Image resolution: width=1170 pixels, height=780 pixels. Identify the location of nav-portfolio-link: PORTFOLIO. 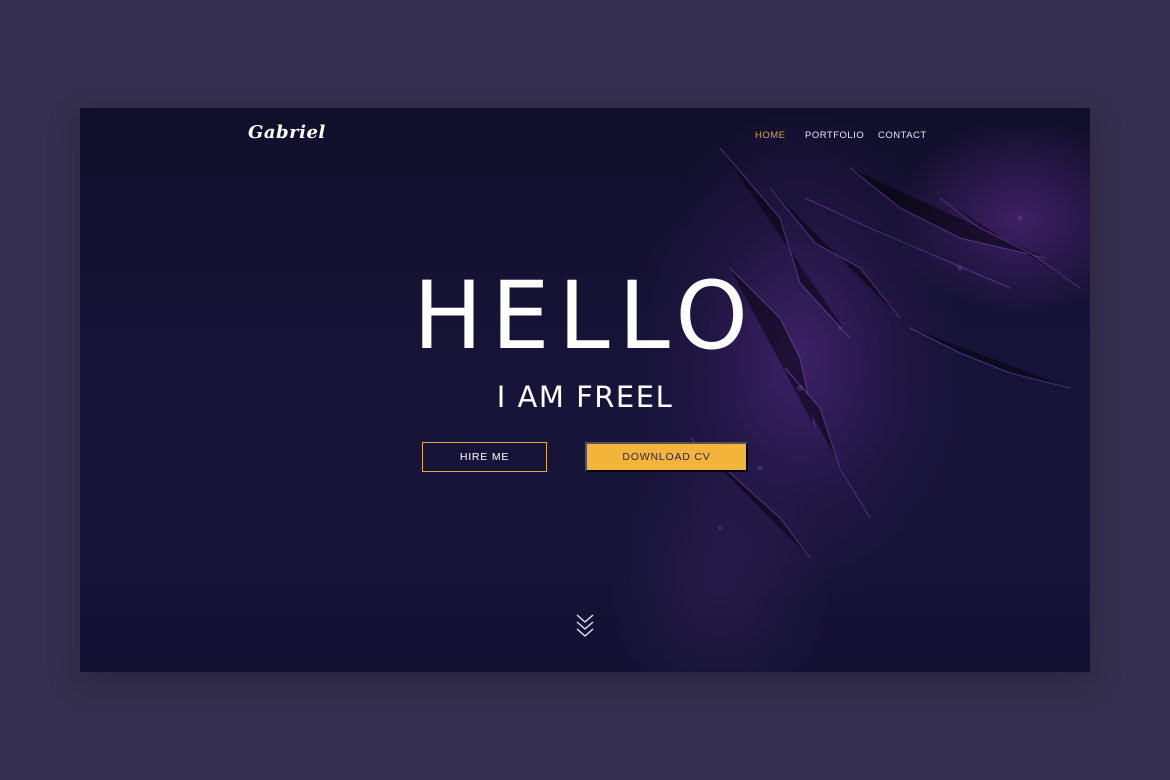
(834, 136).